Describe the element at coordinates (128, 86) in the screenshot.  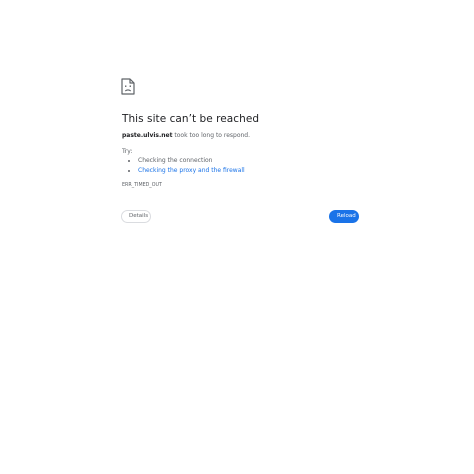
I see `sad-page-icon` at that location.